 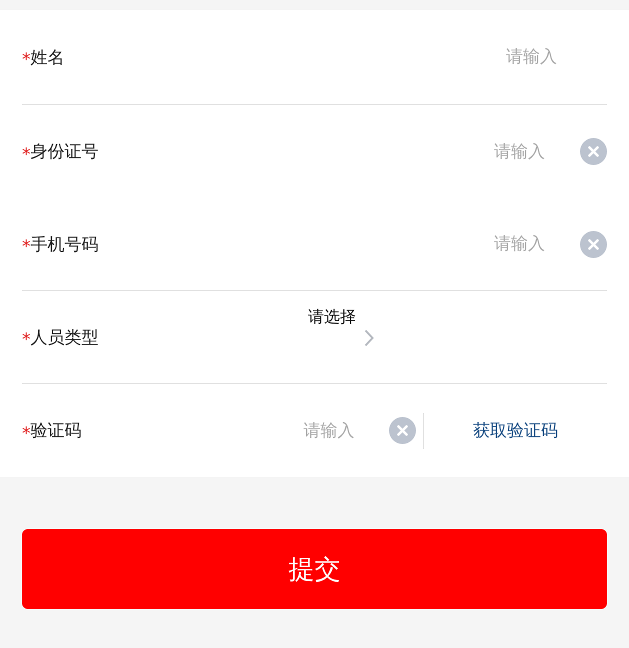 What do you see at coordinates (56, 431) in the screenshot?
I see `field-label: 验证码` at bounding box center [56, 431].